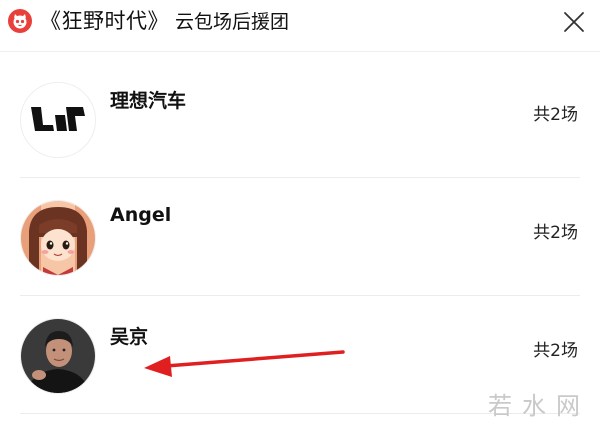 The image size is (600, 425). Describe the element at coordinates (141, 215) in the screenshot. I see `sponsor-name: Angel` at that location.